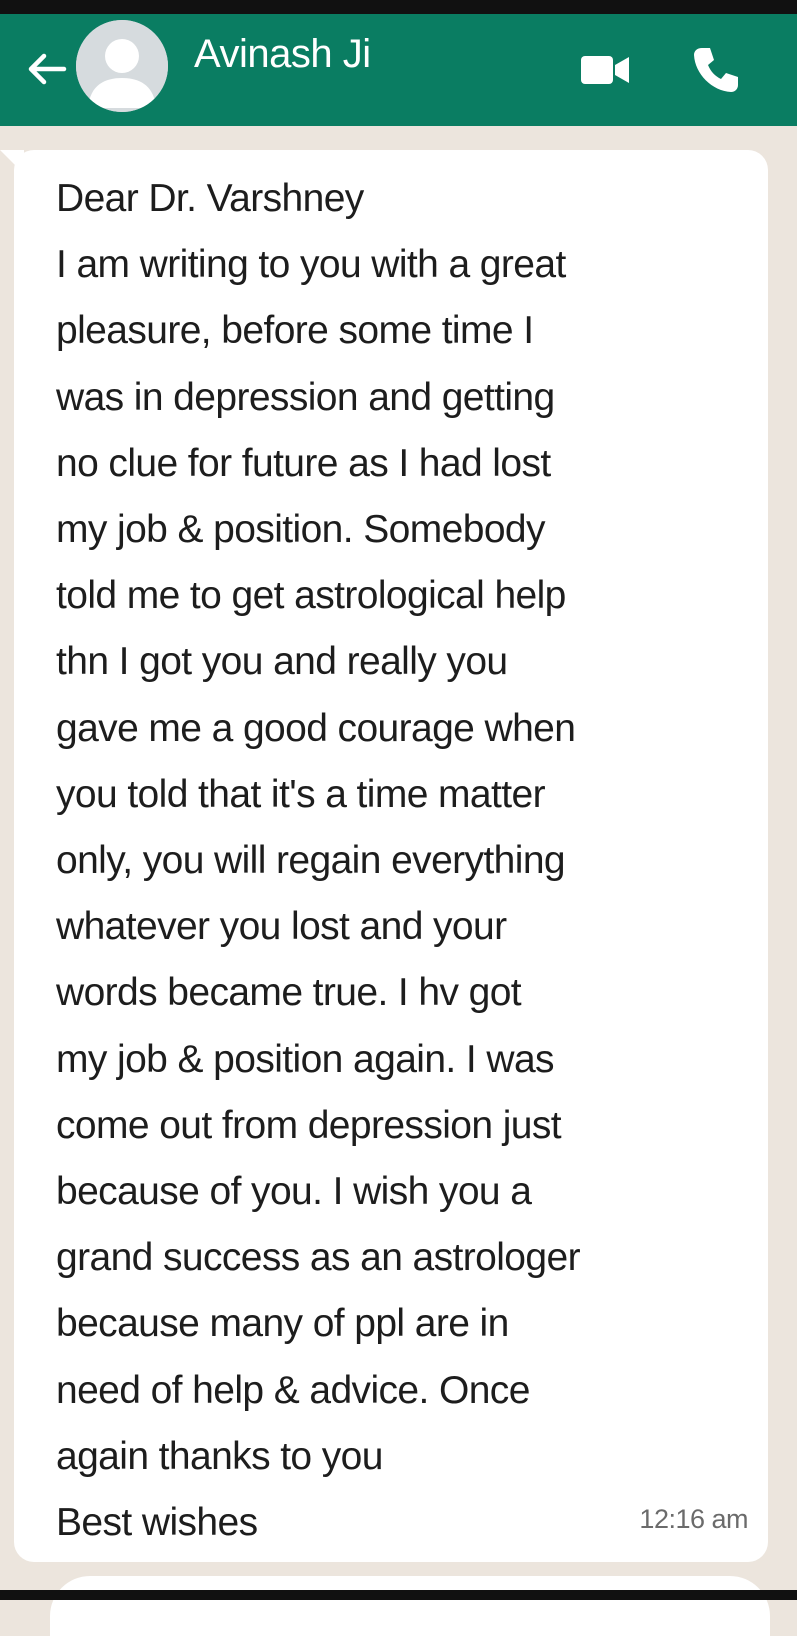 Image resolution: width=797 pixels, height=1636 pixels. What do you see at coordinates (289, 993) in the screenshot?
I see `message-line: words became true. I hv got` at bounding box center [289, 993].